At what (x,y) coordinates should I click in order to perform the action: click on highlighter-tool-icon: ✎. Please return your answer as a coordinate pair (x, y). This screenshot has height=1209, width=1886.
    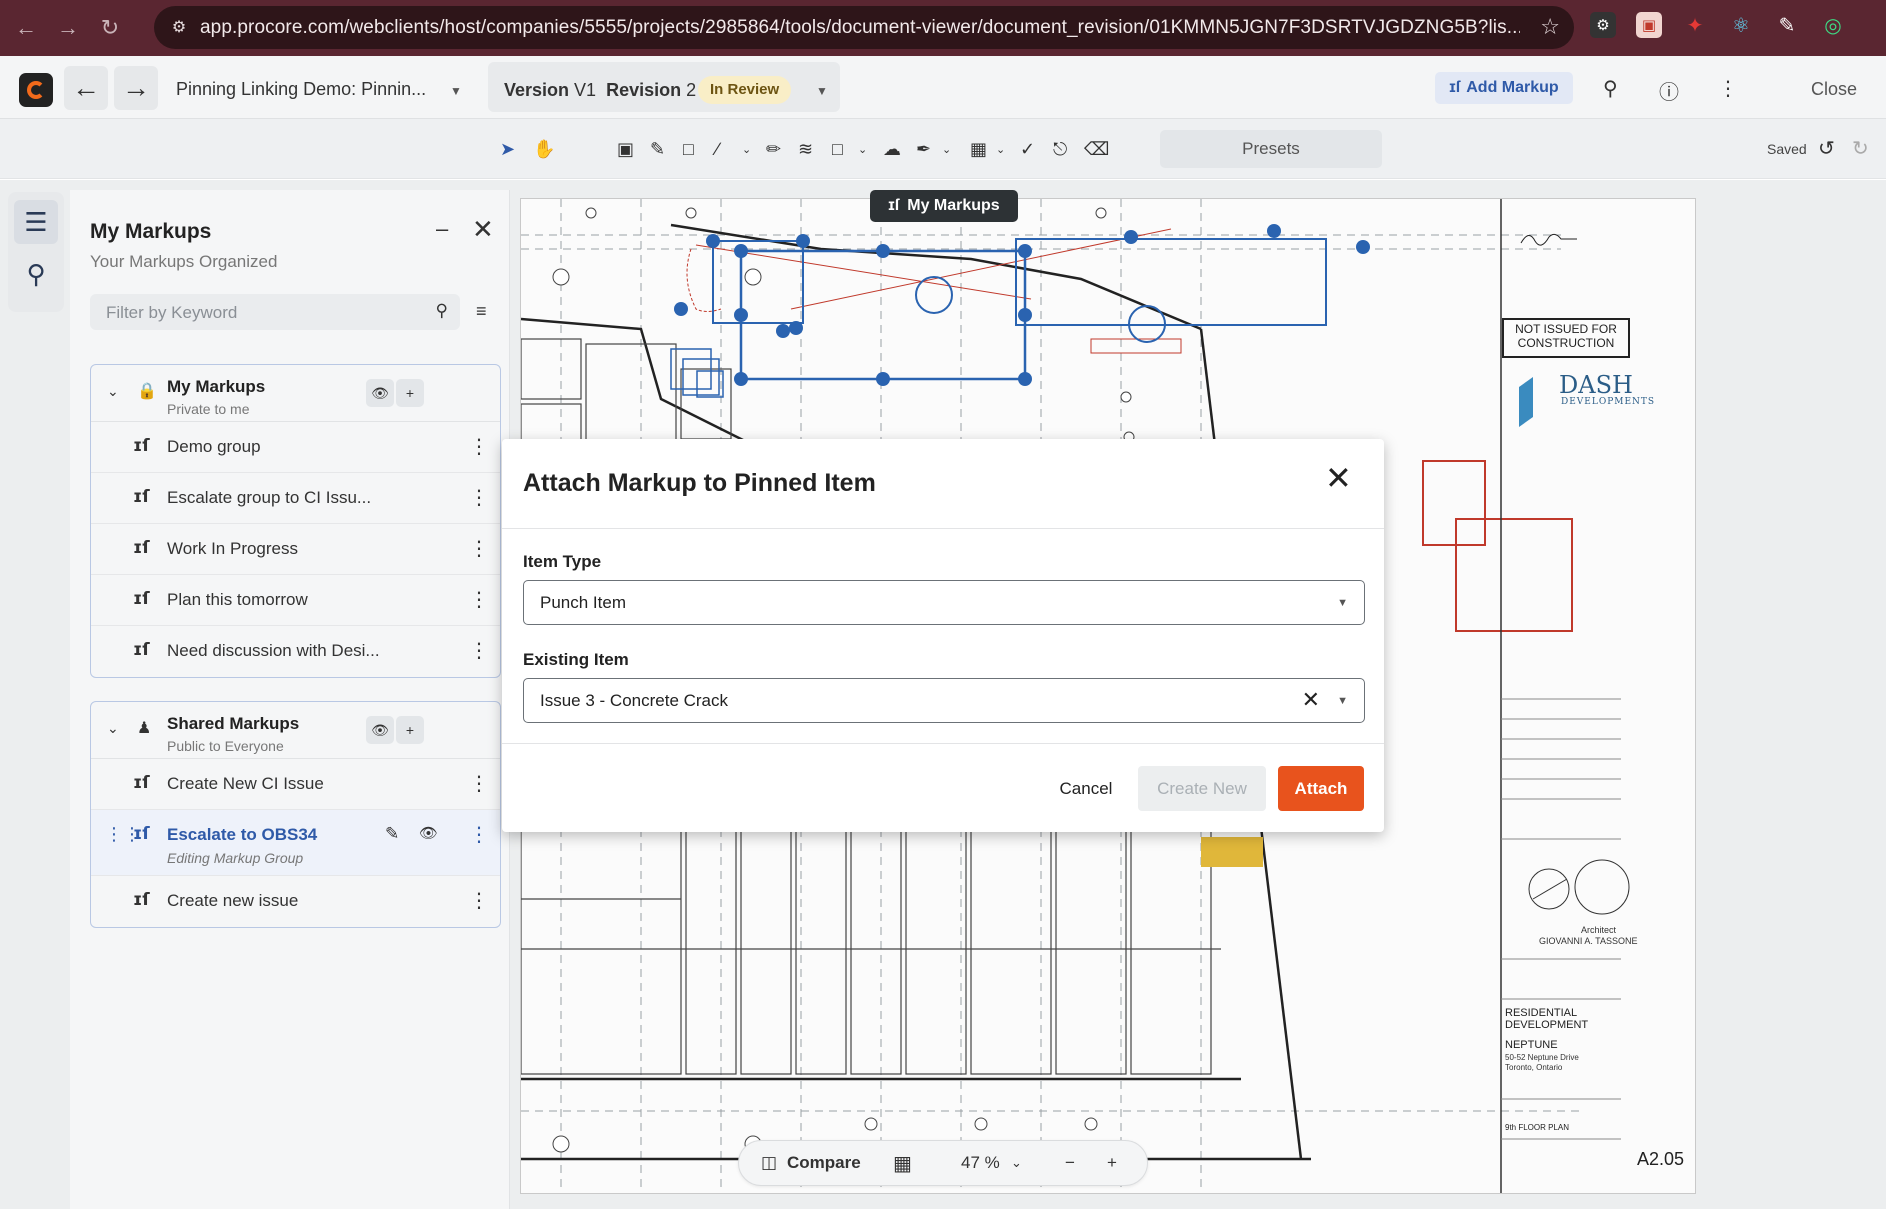
    Looking at the image, I should click on (657, 149).